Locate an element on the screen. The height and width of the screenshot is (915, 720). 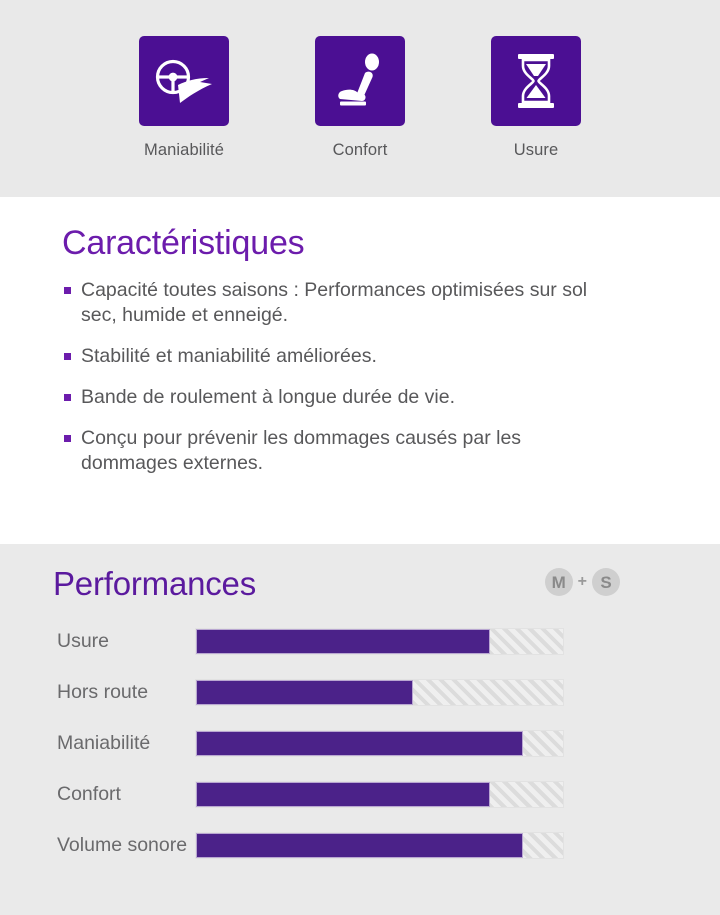
attribute-label-confort: Confort is located at coordinates (360, 150).